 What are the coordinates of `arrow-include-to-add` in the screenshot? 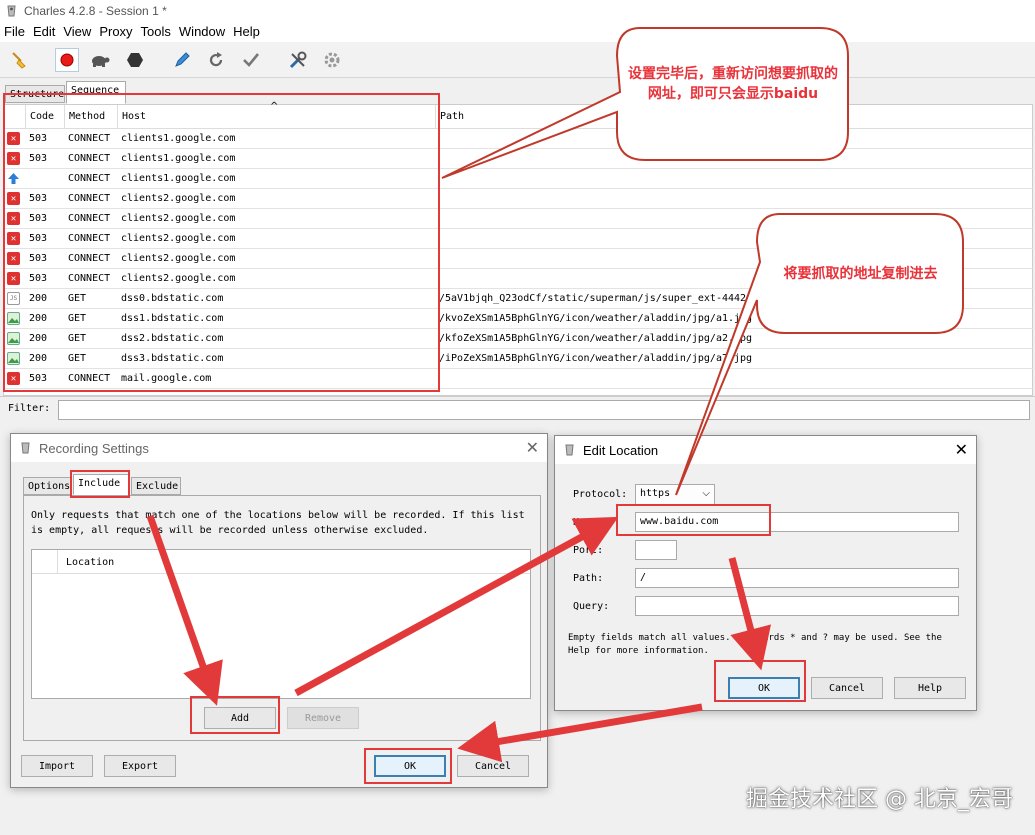 It's located at (184, 610).